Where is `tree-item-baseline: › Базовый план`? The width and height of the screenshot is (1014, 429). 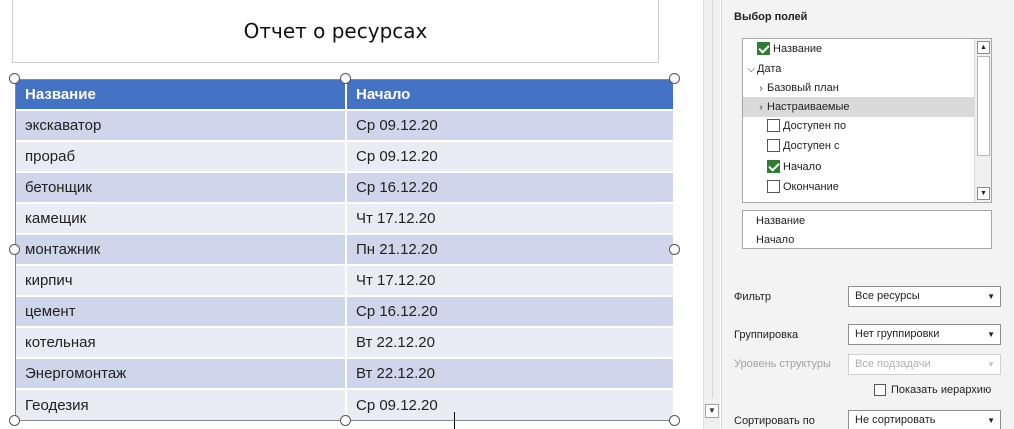
tree-item-baseline: › Базовый план is located at coordinates (858, 88).